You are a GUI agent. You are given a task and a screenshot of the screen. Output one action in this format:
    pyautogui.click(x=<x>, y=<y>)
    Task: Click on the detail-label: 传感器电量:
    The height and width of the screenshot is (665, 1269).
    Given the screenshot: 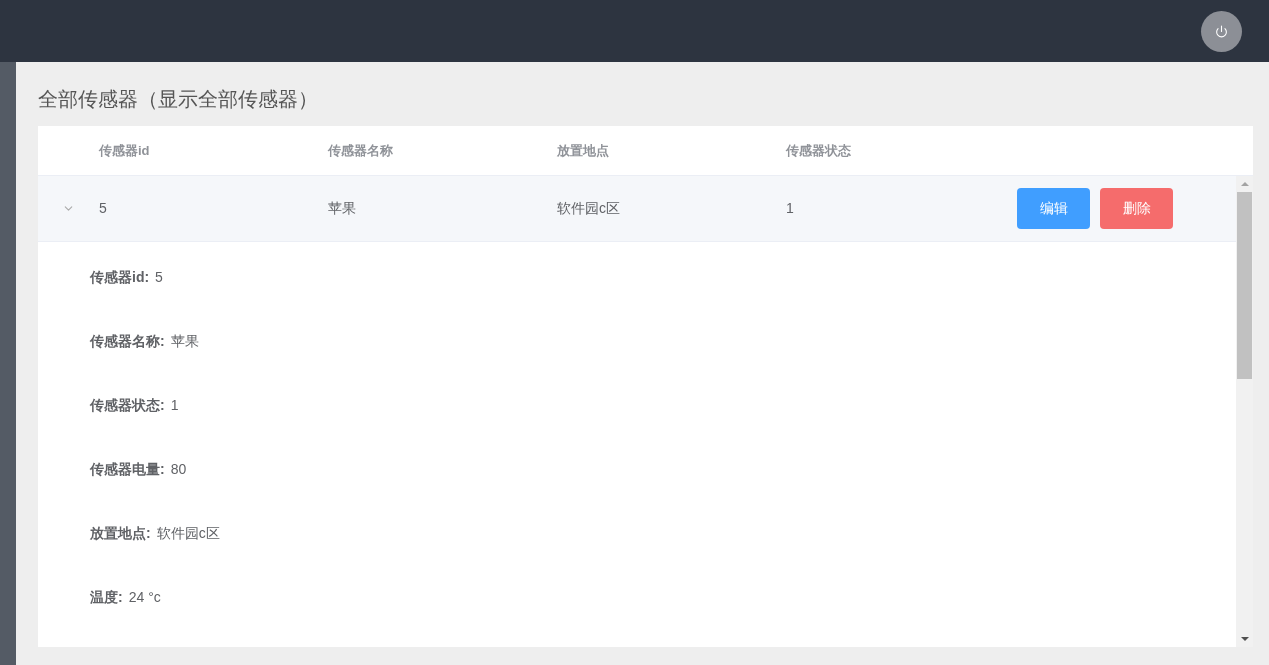 What is the action you would take?
    pyautogui.click(x=127, y=469)
    